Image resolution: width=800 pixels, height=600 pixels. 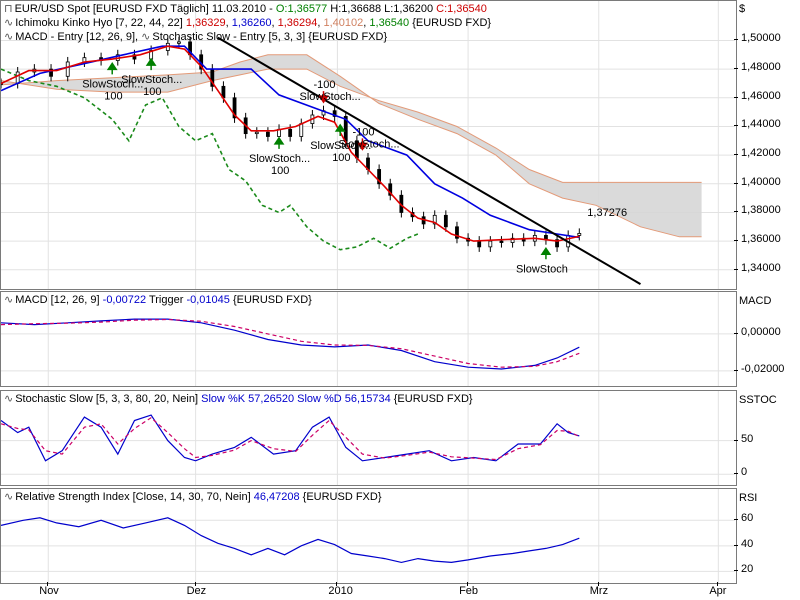 What do you see at coordinates (409, 9) in the screenshot?
I see `price-low: L:1,36200` at bounding box center [409, 9].